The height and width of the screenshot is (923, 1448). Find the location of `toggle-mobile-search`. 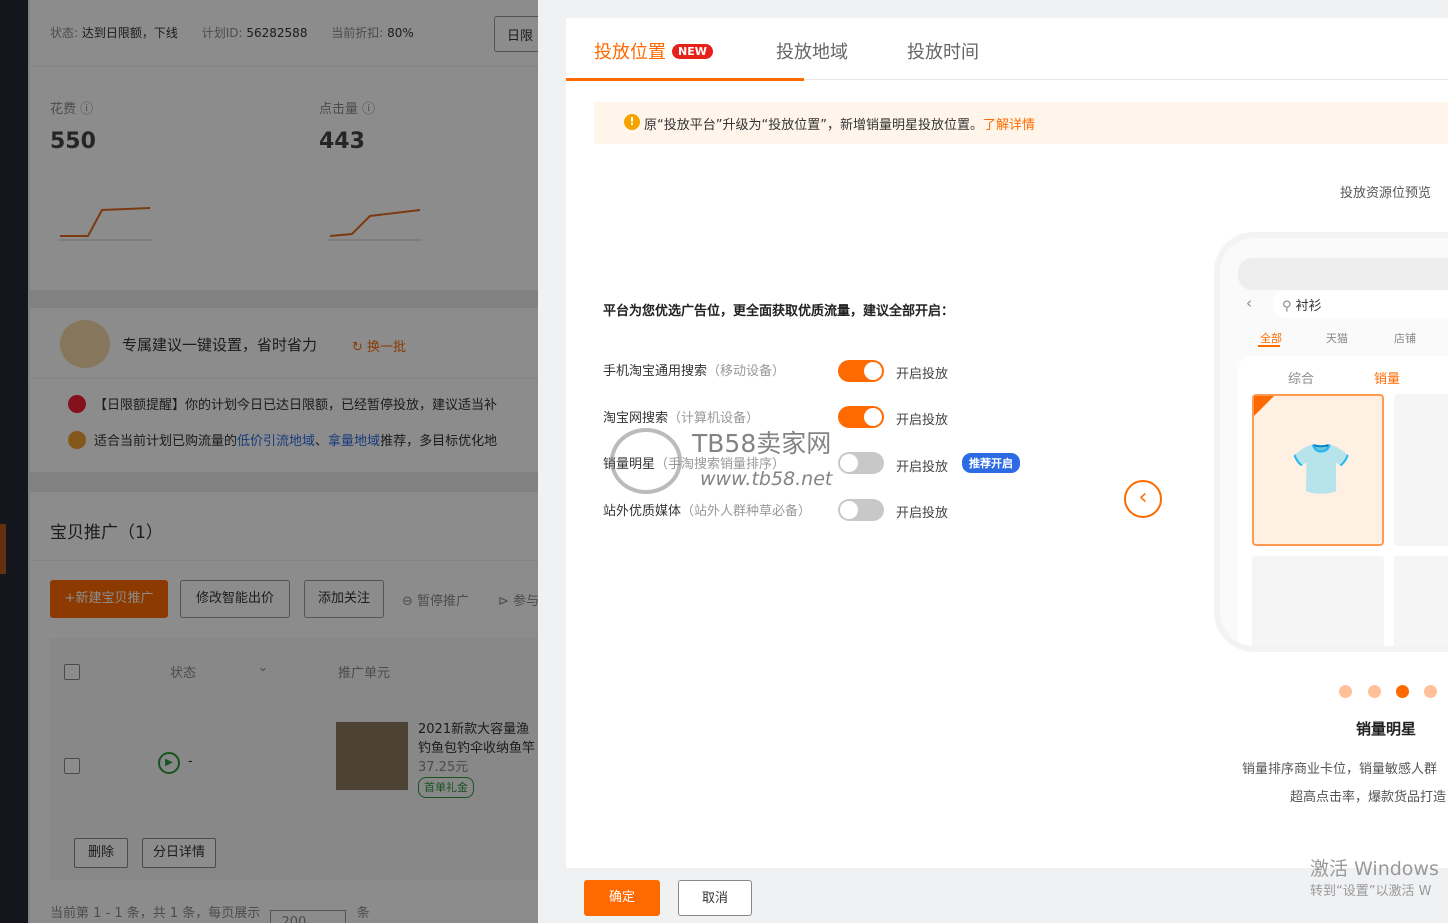

toggle-mobile-search is located at coordinates (861, 371).